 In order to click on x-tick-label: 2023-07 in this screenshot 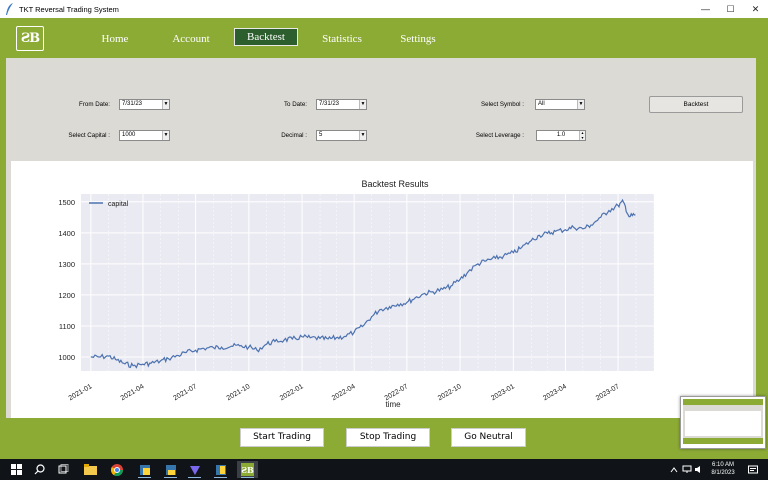, I will do `click(608, 392)`.